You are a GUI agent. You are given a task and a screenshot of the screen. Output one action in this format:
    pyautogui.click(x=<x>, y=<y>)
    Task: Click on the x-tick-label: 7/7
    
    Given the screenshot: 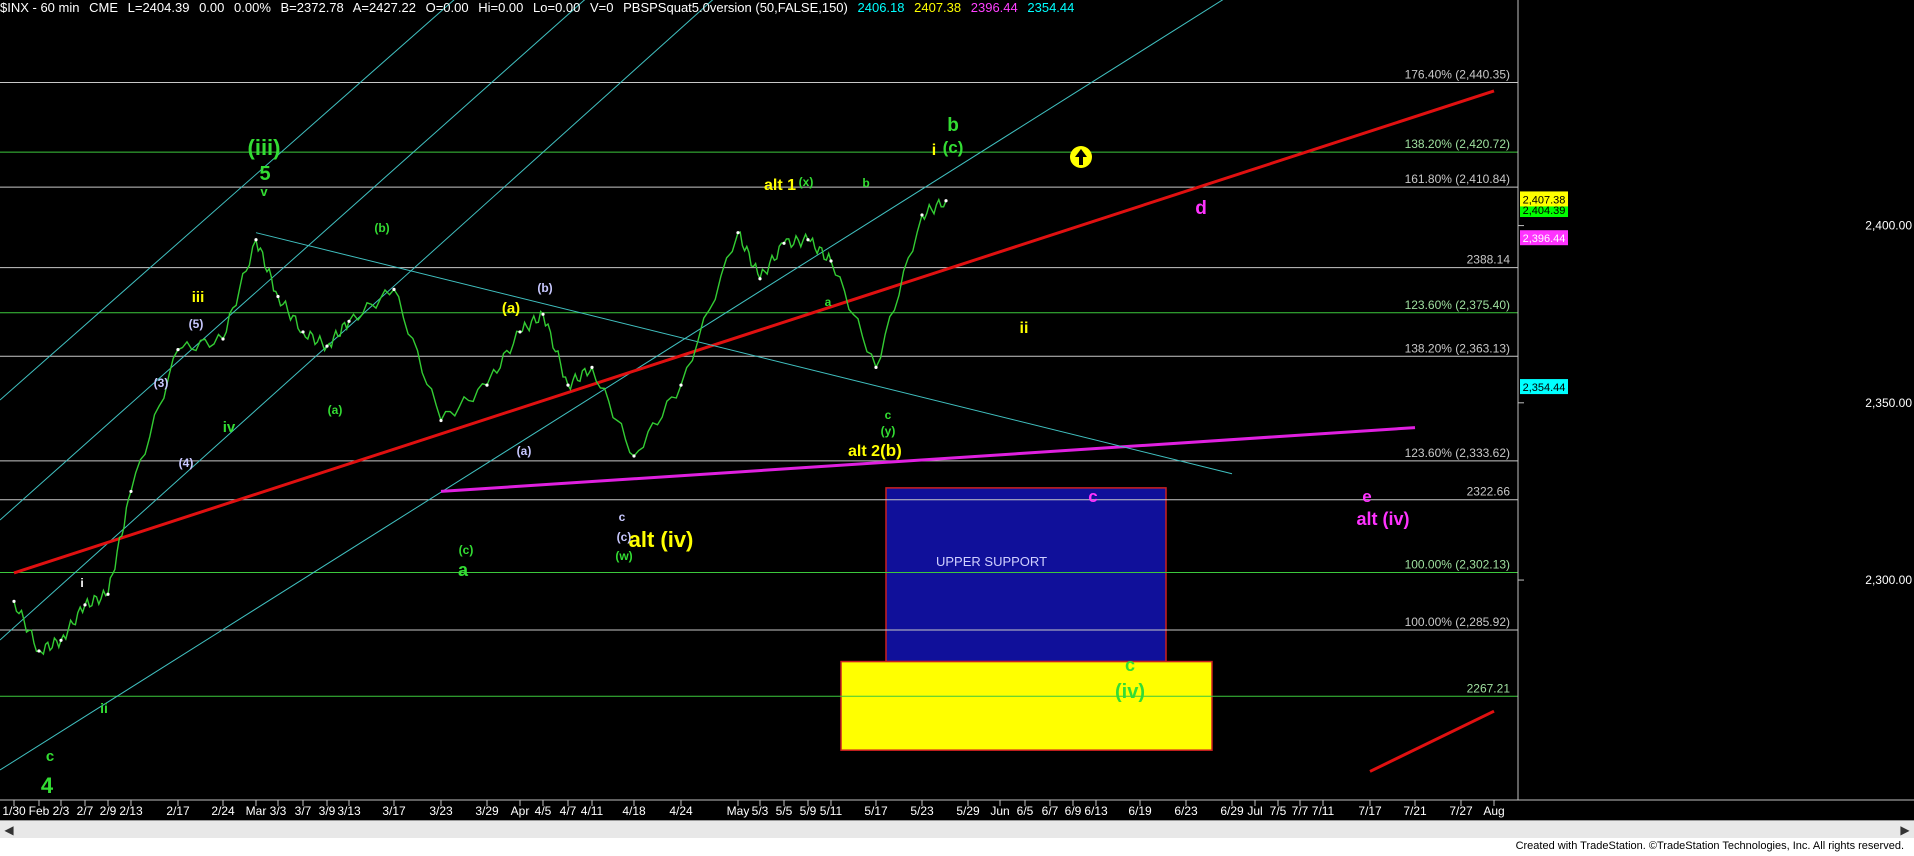 What is the action you would take?
    pyautogui.click(x=1300, y=811)
    